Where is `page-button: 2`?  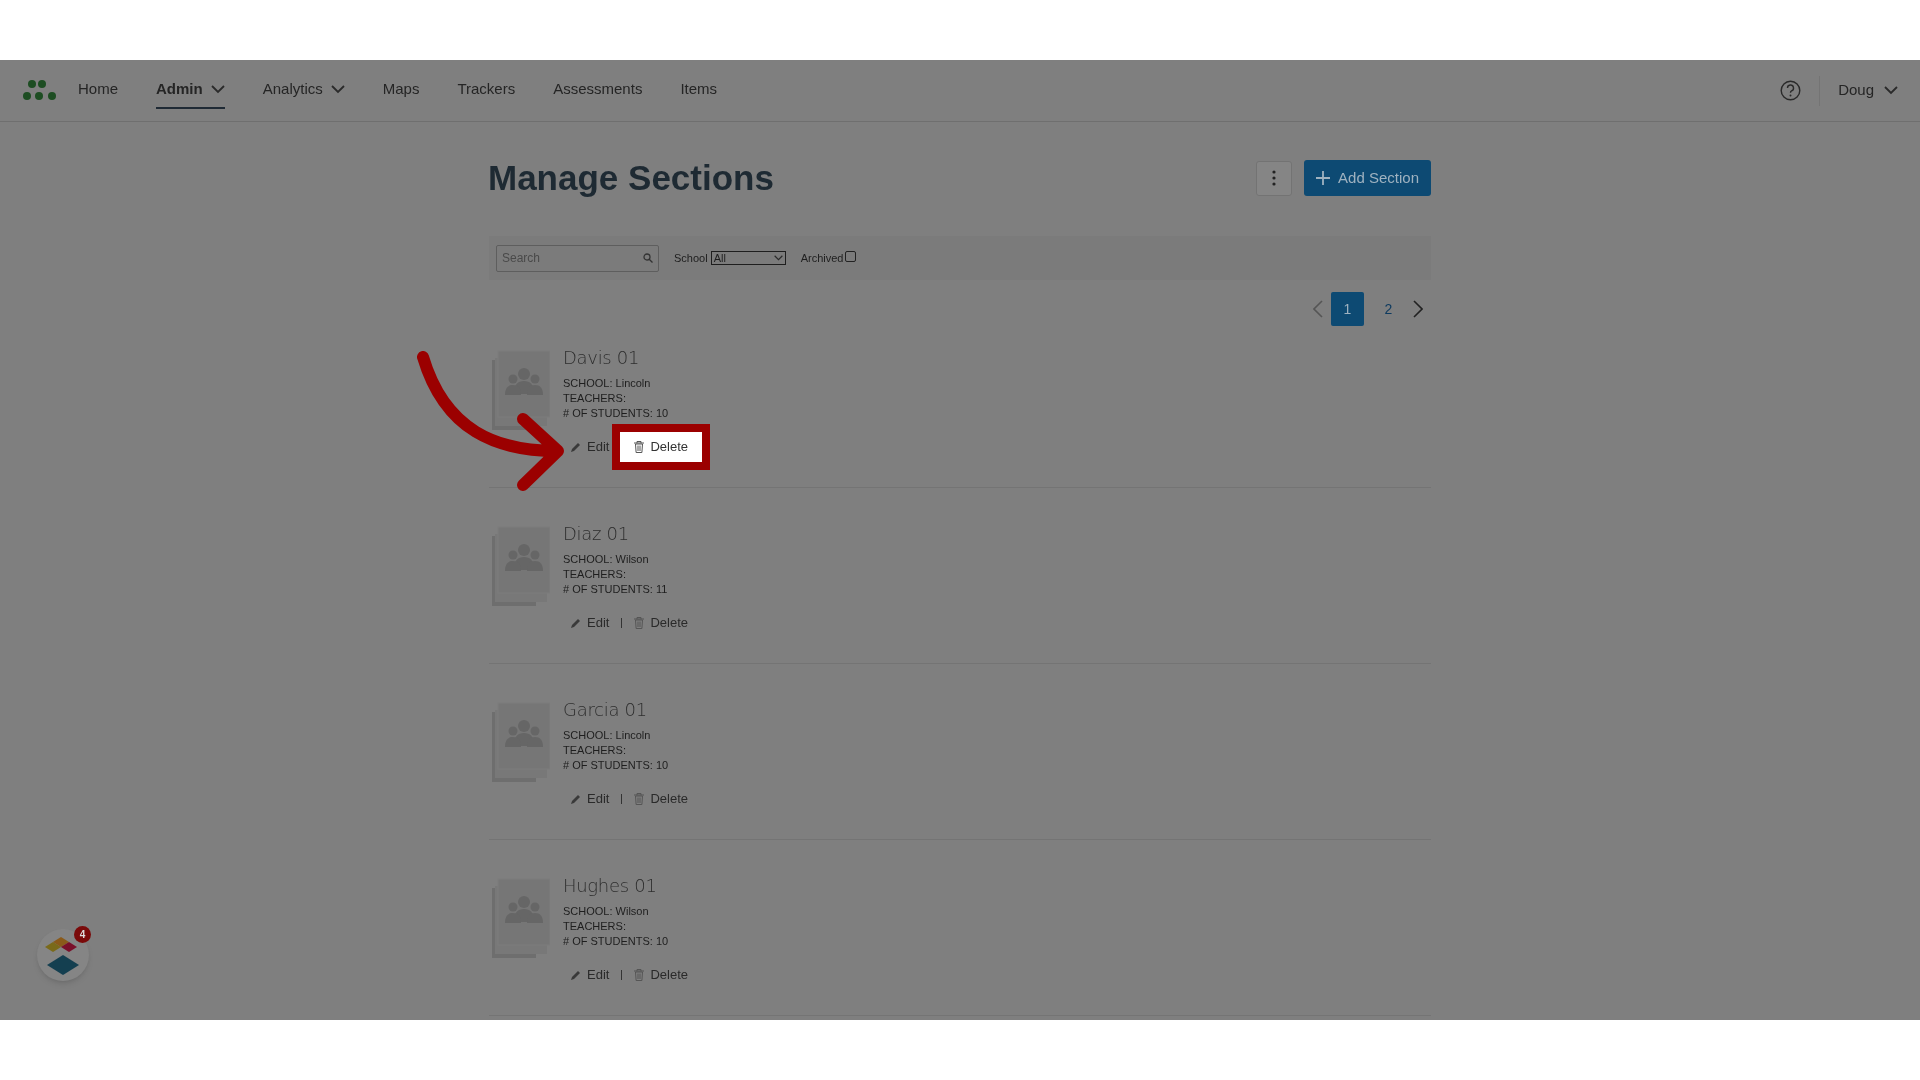
page-button: 2 is located at coordinates (1388, 309).